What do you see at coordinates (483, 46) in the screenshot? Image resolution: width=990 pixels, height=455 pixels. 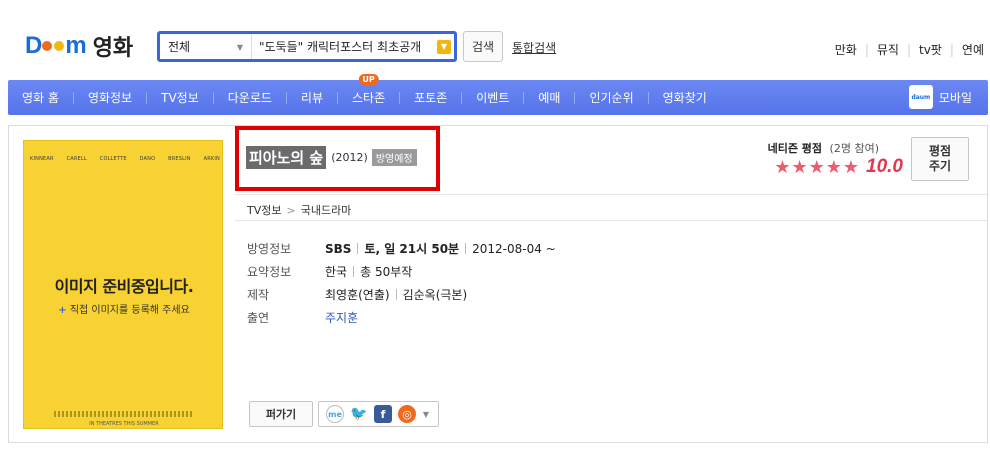 I see `search-button: 검색` at bounding box center [483, 46].